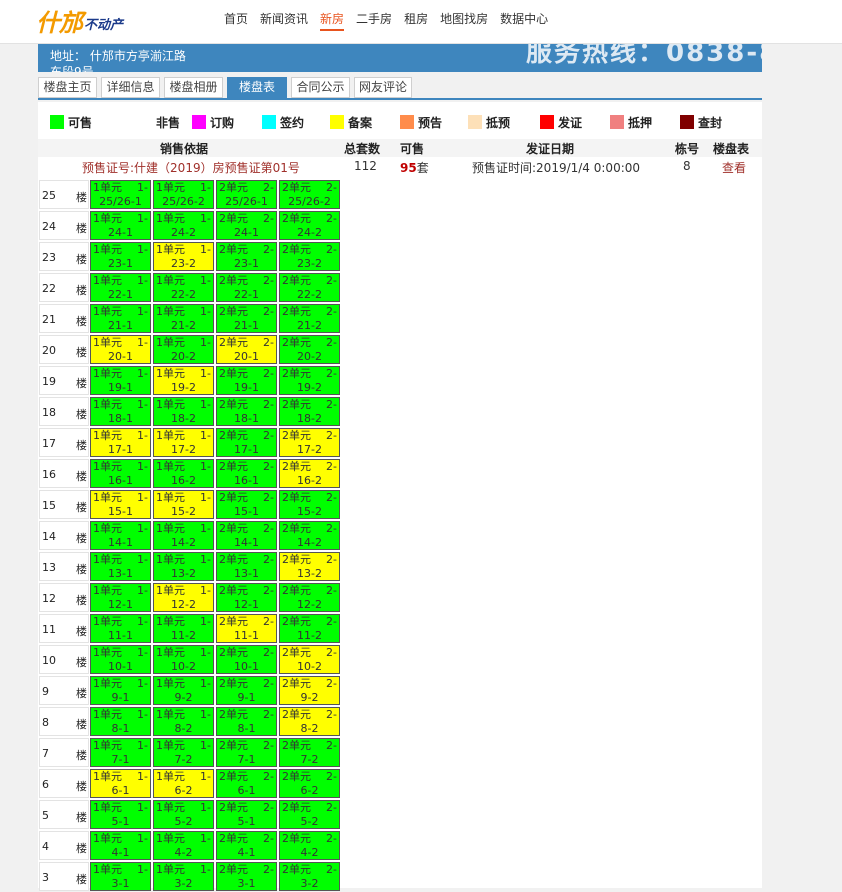  I want to click on unit-cell: 1单元 1- 11-2, so click(183, 628).